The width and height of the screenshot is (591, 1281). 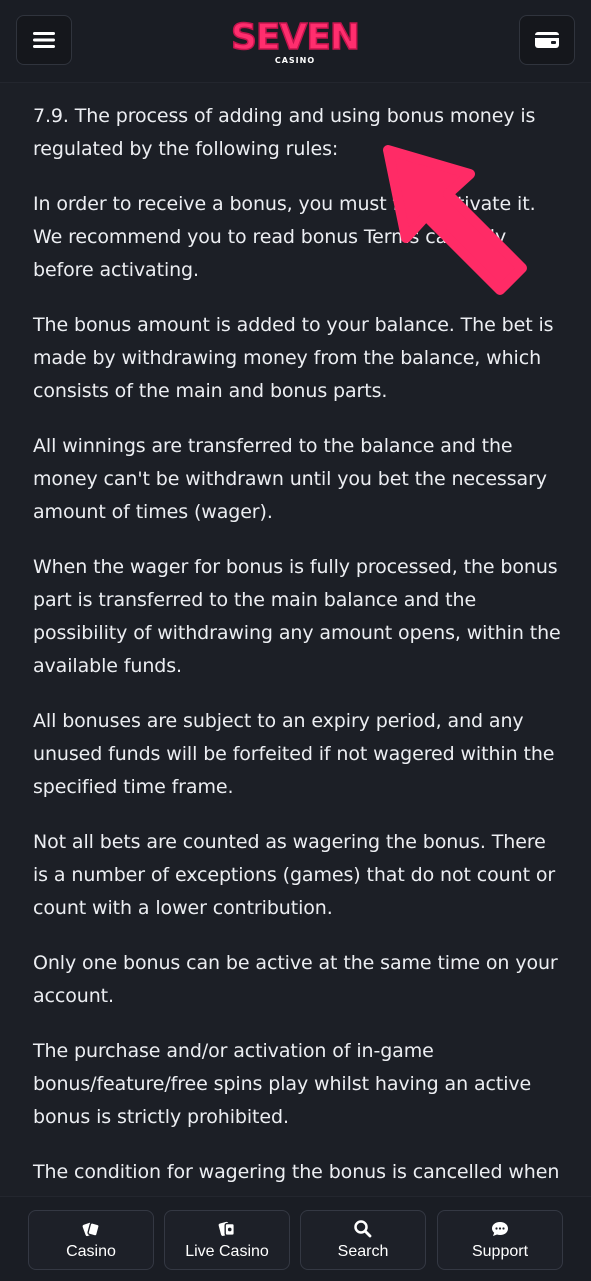 What do you see at coordinates (91, 1251) in the screenshot?
I see `nav-casino-label: Casino` at bounding box center [91, 1251].